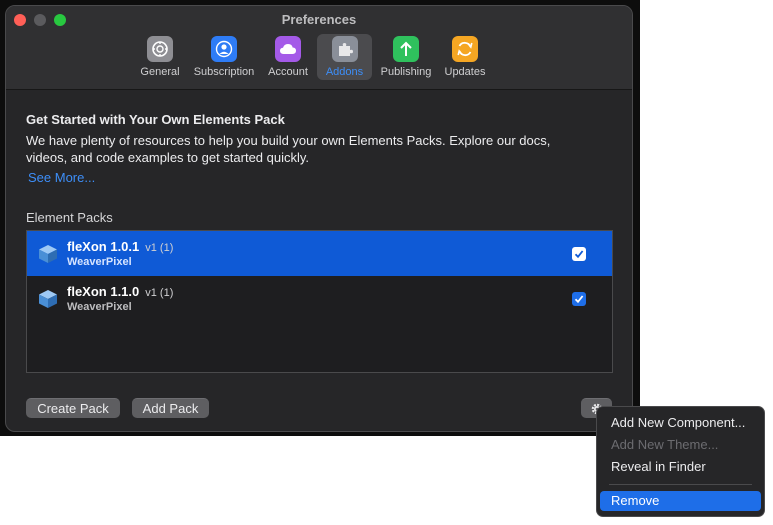 The width and height of the screenshot is (773, 525). I want to click on create-pack-button: Create Pack, so click(73, 408).